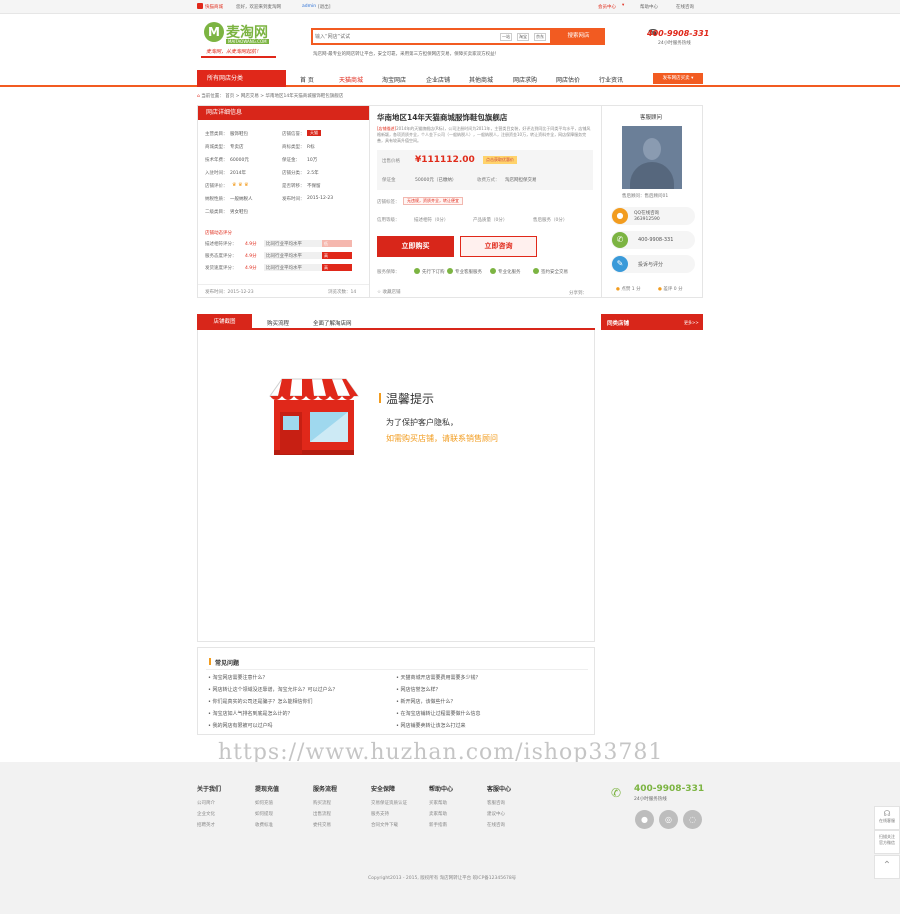 The height and width of the screenshot is (914, 900). I want to click on similar-more-link: 更多>>, so click(691, 323).